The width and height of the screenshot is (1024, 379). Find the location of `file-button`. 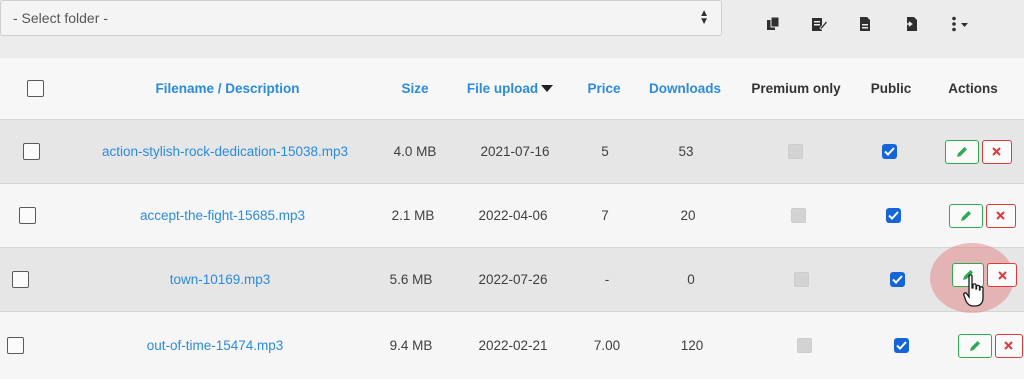

file-button is located at coordinates (865, 24).